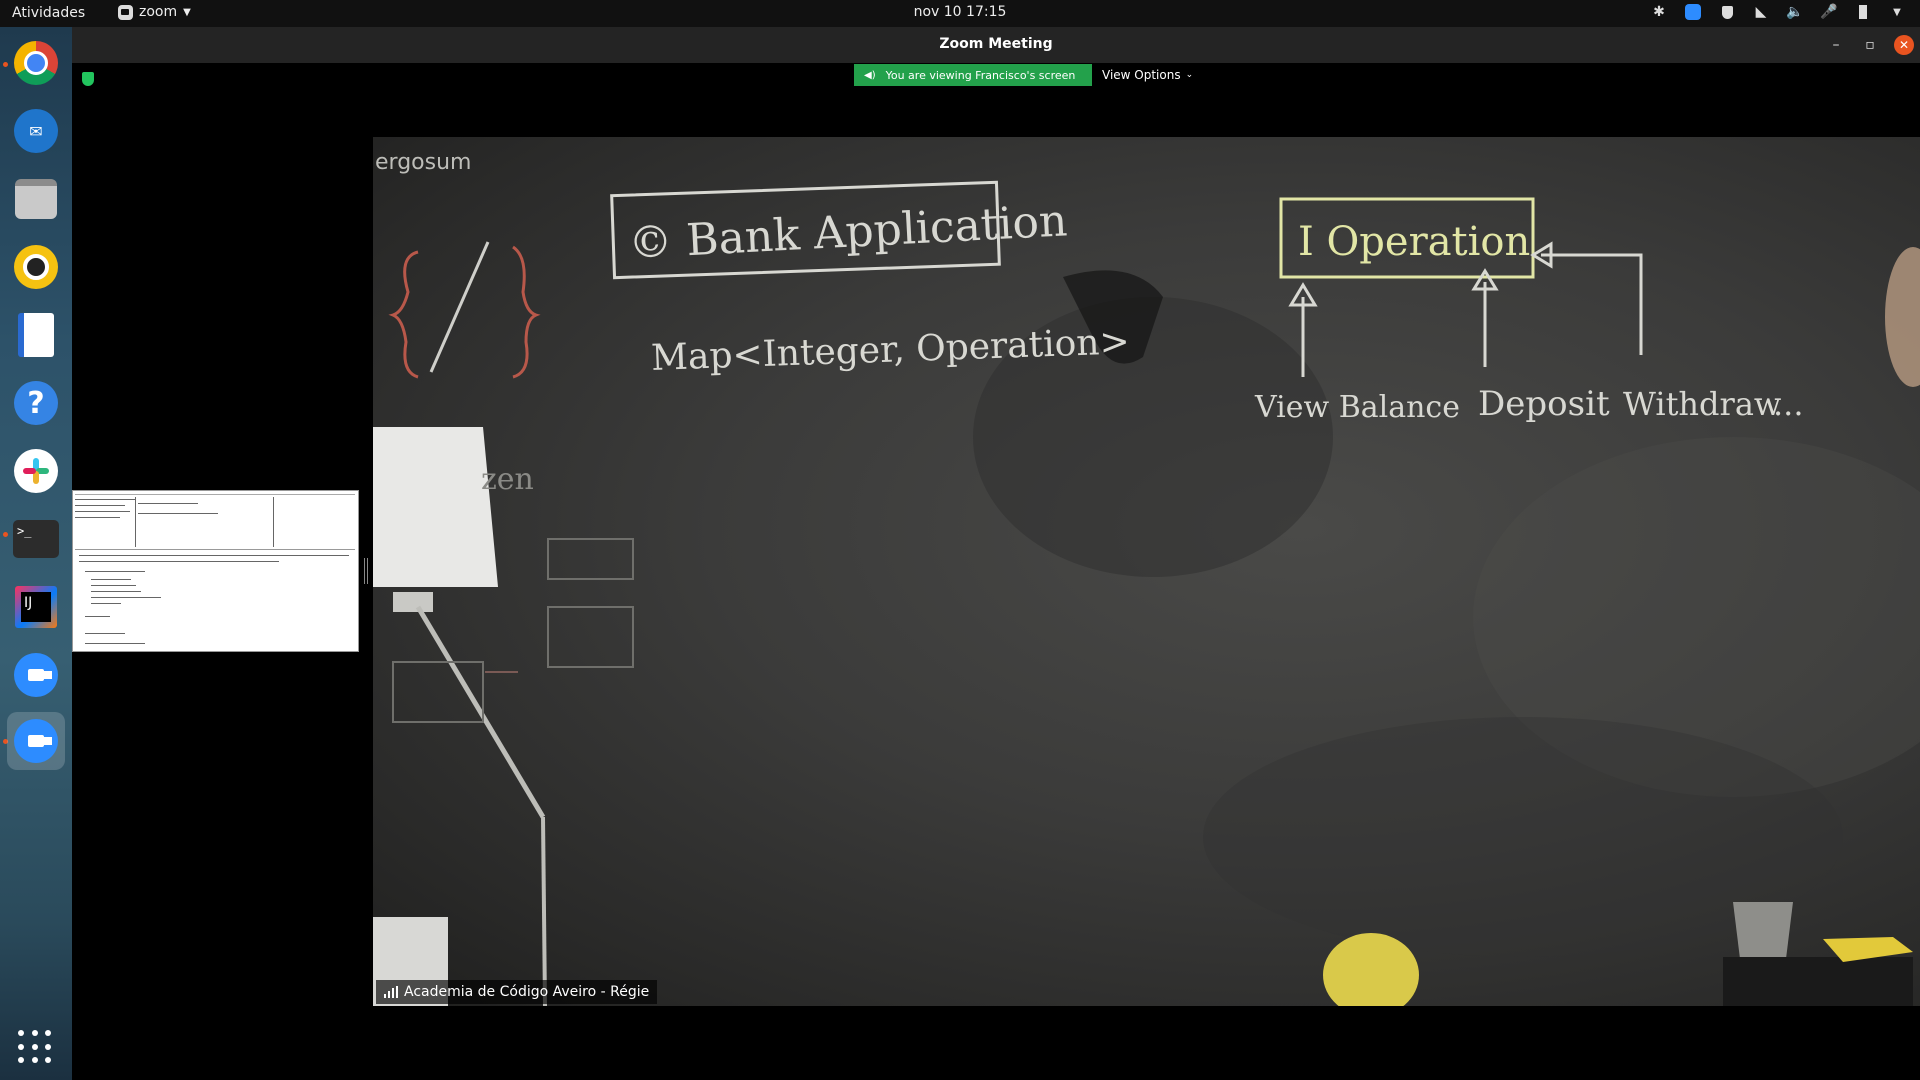 This screenshot has height=1080, width=1920. I want to click on shield-tray-icon, so click(1727, 12).